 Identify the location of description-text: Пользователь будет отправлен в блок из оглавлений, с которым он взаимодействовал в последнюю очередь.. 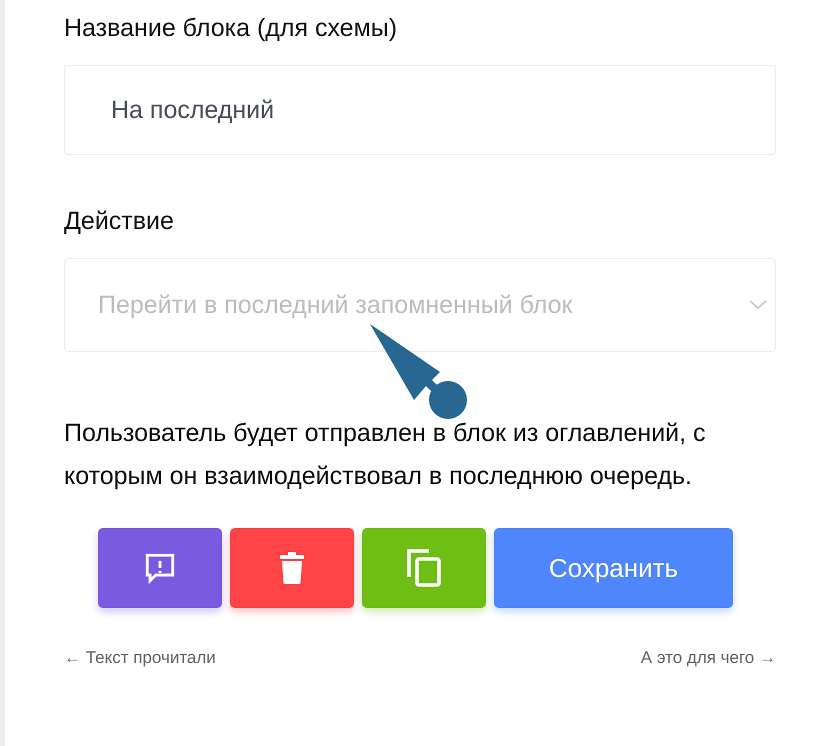
(385, 455).